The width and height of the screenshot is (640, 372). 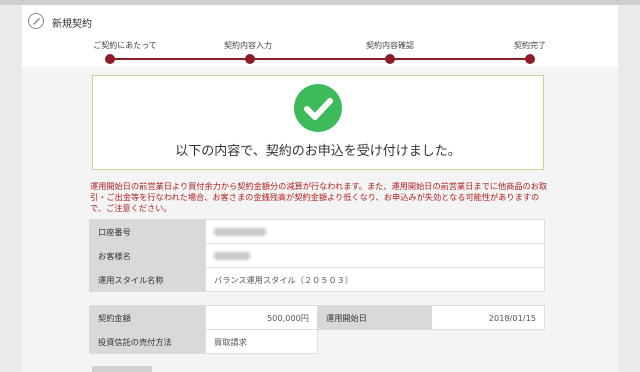 What do you see at coordinates (36, 21) in the screenshot?
I see `contract-pen-icon` at bounding box center [36, 21].